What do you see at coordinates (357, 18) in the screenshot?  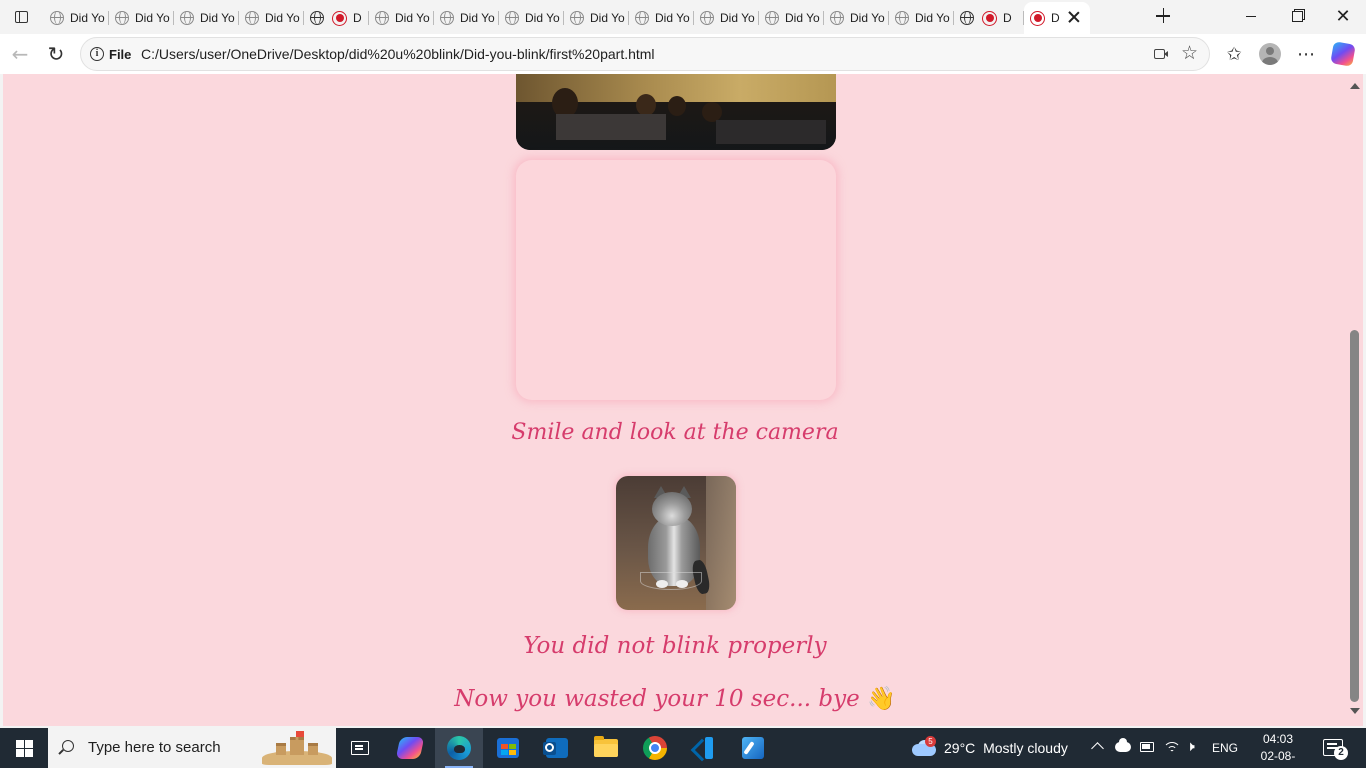 I see `tab-title: D` at bounding box center [357, 18].